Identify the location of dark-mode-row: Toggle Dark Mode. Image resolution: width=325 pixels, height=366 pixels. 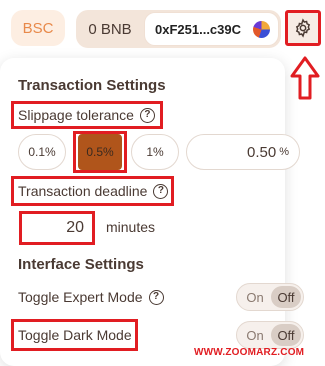
(75, 335).